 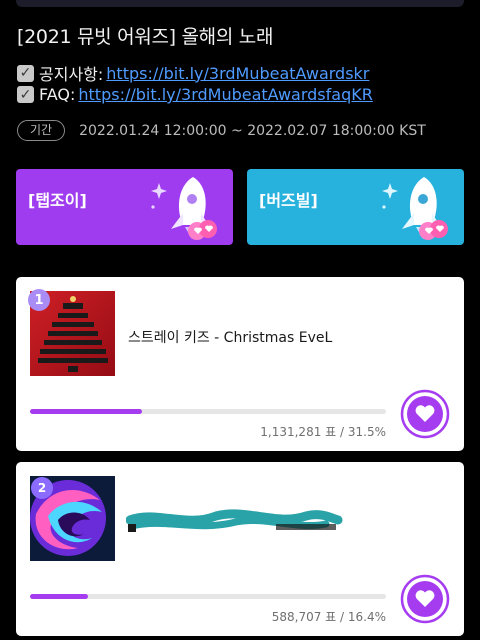 I want to click on notice-link: https://bit.ly/3rdMubeatAwardskr, so click(x=237, y=73).